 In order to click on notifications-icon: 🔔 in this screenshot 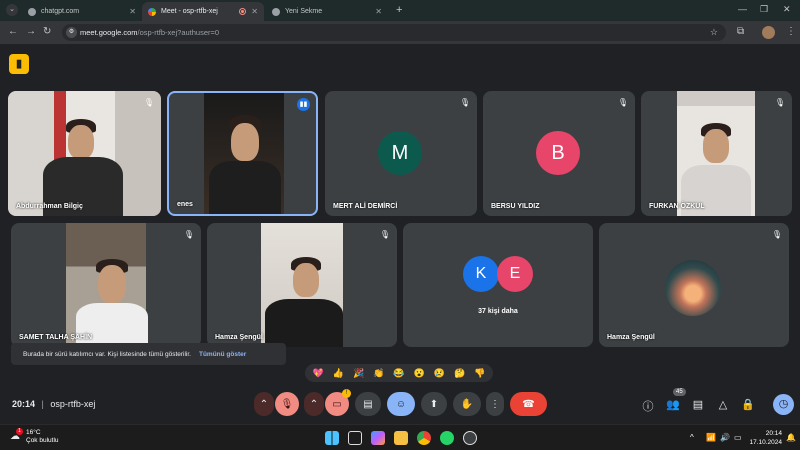, I will do `click(791, 437)`.